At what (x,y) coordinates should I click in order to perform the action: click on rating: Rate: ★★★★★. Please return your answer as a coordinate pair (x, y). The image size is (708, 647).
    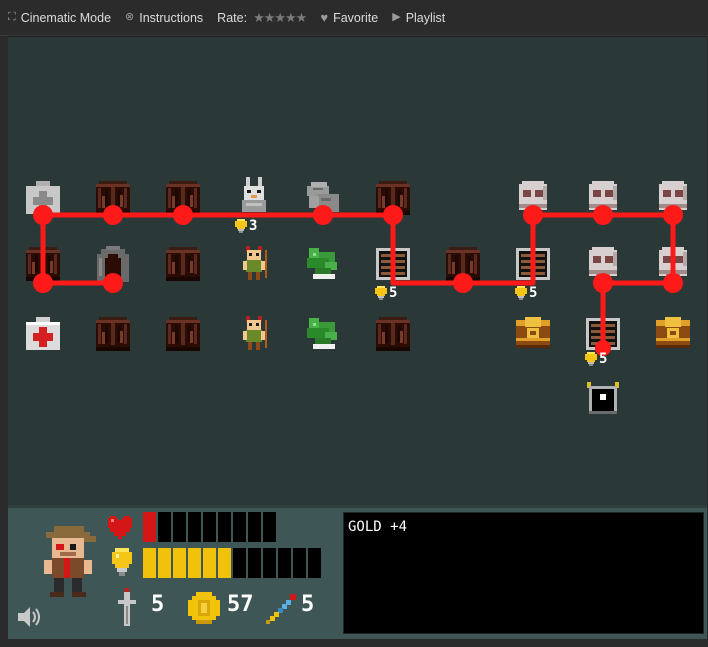
    Looking at the image, I should click on (262, 18).